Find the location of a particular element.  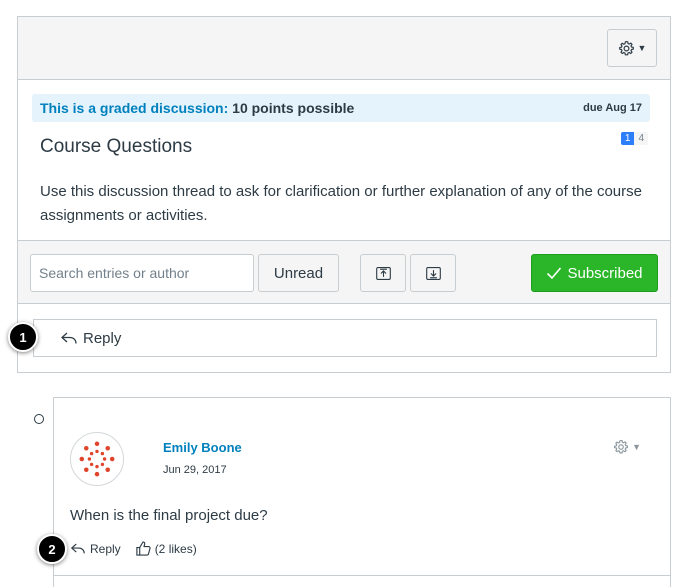

entry-counts: 1 4 is located at coordinates (634, 138).